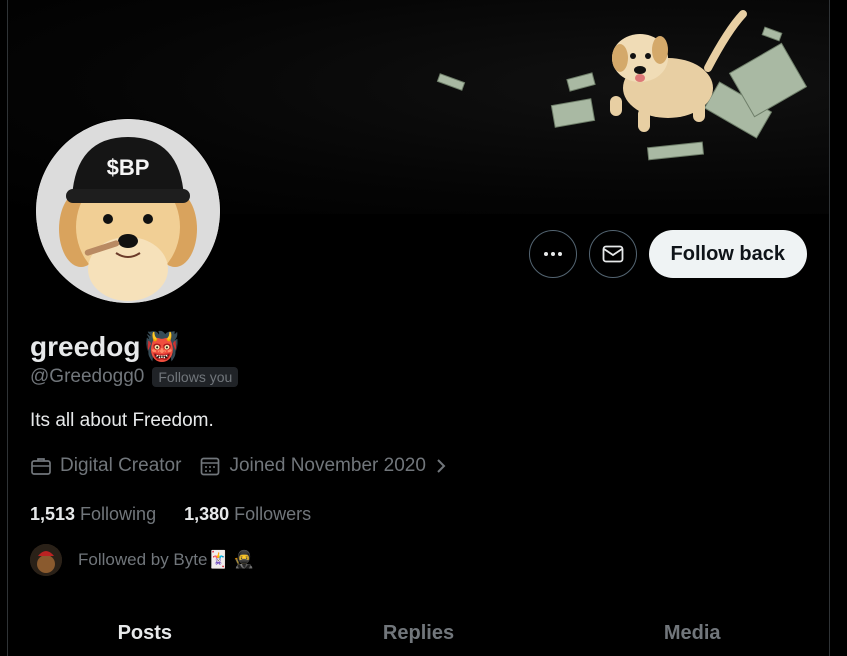 Image resolution: width=847 pixels, height=656 pixels. What do you see at coordinates (162, 346) in the screenshot?
I see `name-emoji: 👹` at bounding box center [162, 346].